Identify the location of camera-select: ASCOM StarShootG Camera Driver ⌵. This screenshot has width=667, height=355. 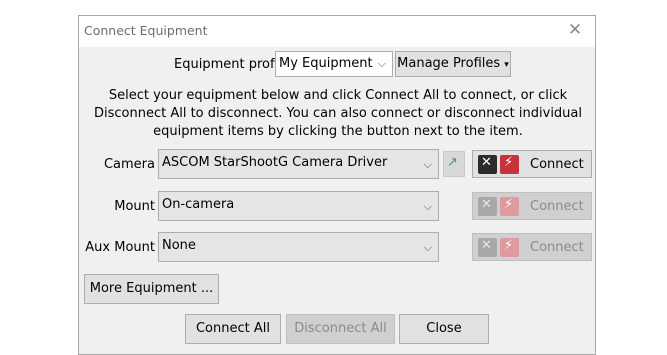
(298, 164).